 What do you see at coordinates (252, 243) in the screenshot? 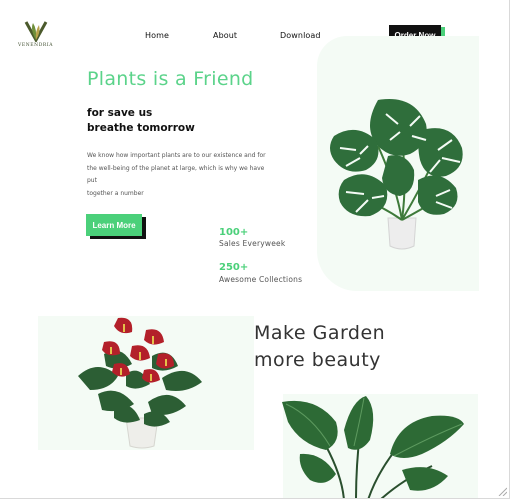
I see `stat-label: Sales Everyweek` at bounding box center [252, 243].